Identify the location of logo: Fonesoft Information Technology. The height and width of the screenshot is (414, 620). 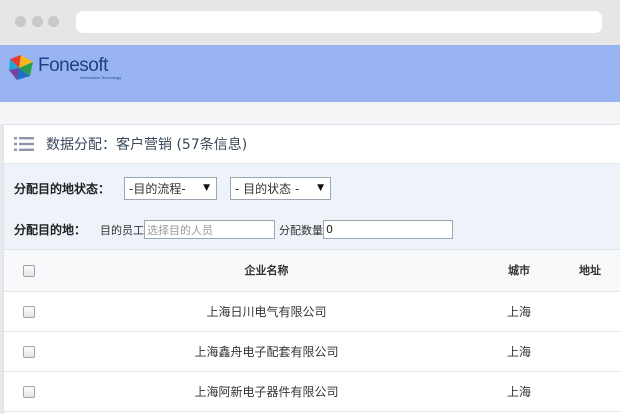
(63, 68).